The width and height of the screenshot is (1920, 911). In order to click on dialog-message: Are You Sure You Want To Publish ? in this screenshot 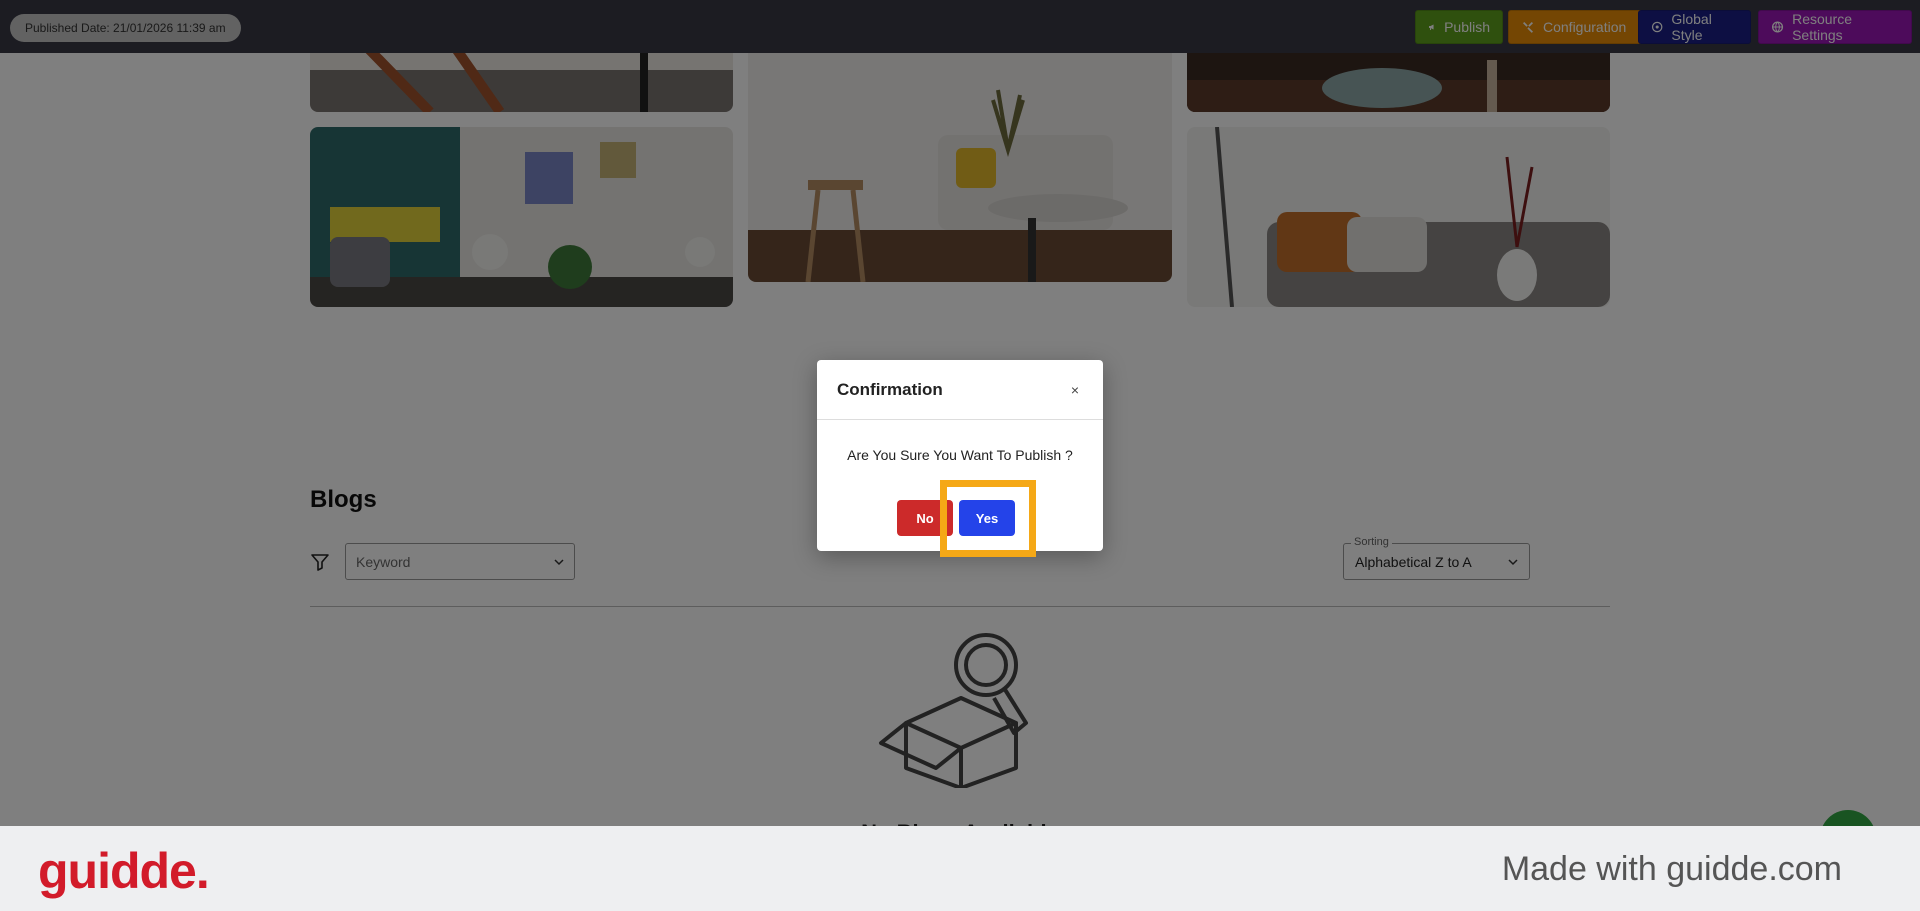, I will do `click(960, 455)`.